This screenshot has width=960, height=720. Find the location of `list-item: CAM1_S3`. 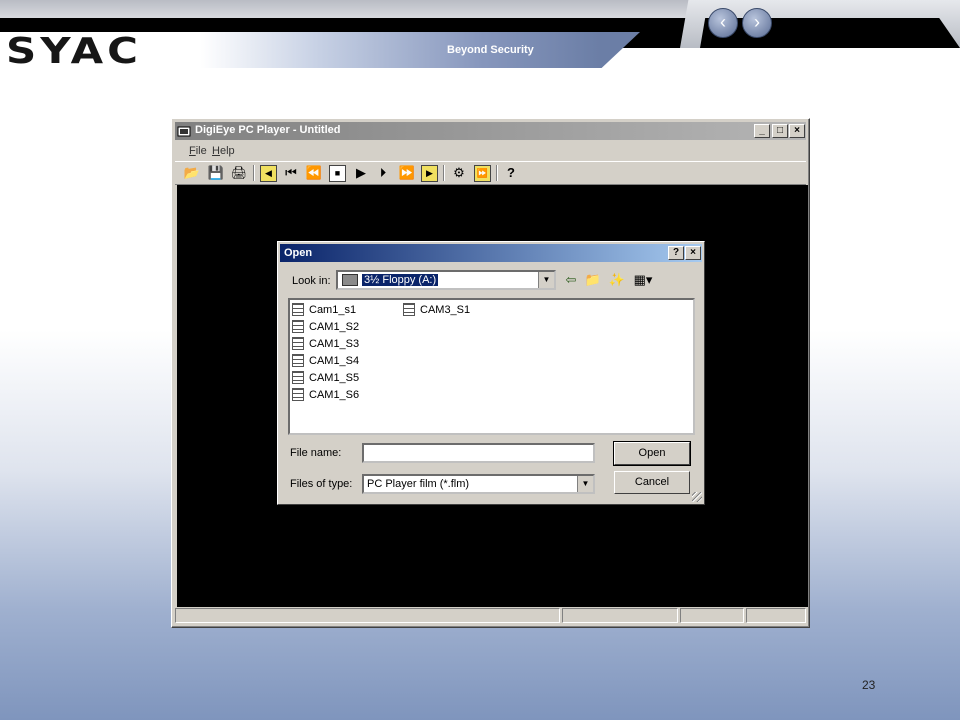

list-item: CAM1_S3 is located at coordinates (337, 344).